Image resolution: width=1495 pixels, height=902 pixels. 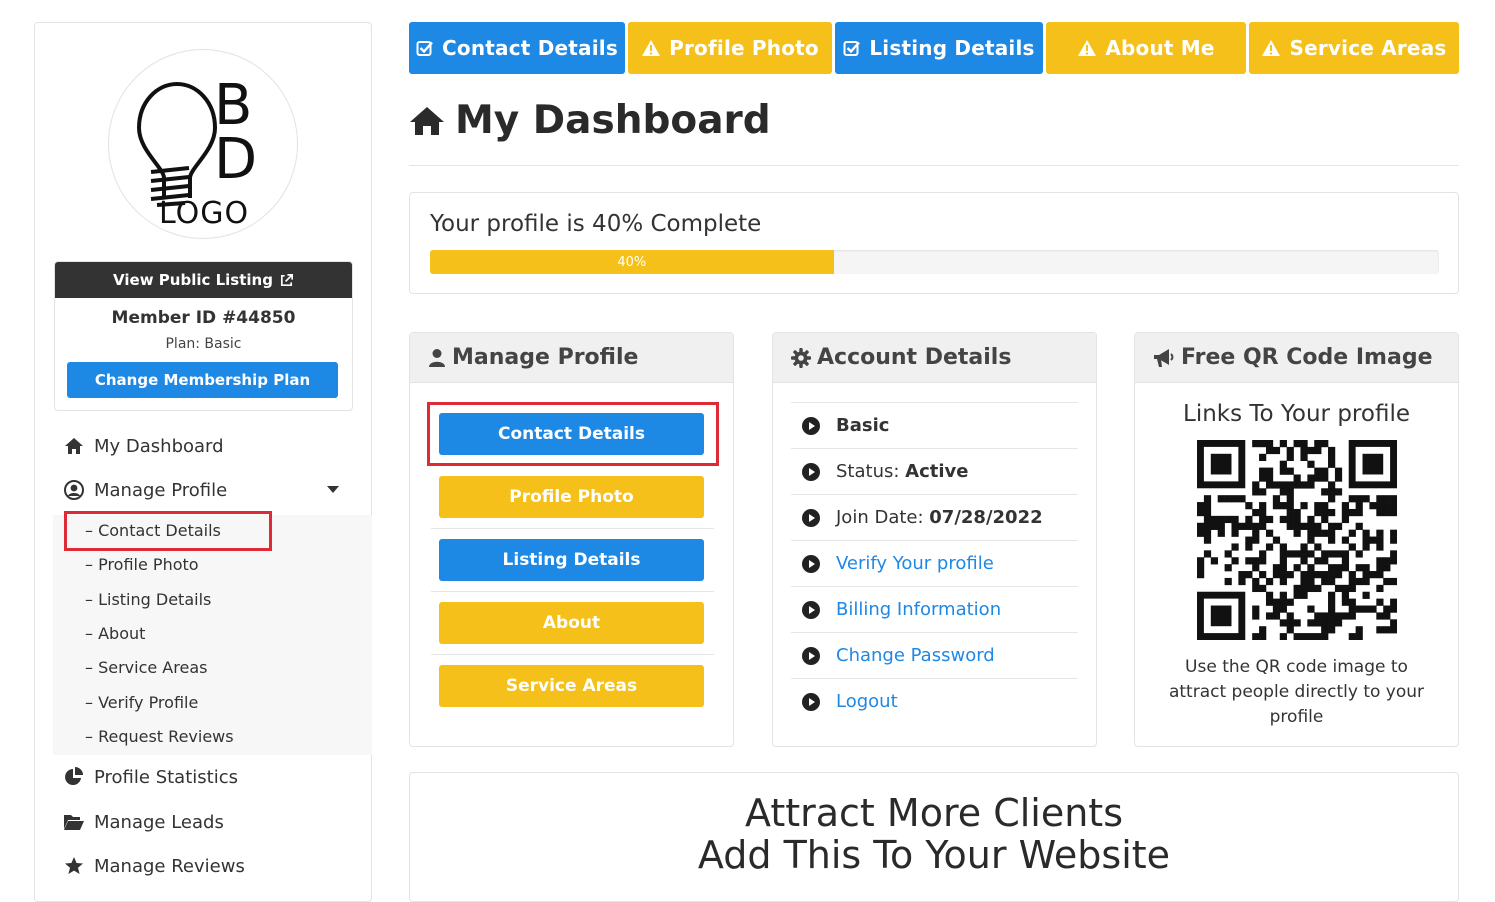 What do you see at coordinates (852, 48) in the screenshot?
I see `check-square-icon` at bounding box center [852, 48].